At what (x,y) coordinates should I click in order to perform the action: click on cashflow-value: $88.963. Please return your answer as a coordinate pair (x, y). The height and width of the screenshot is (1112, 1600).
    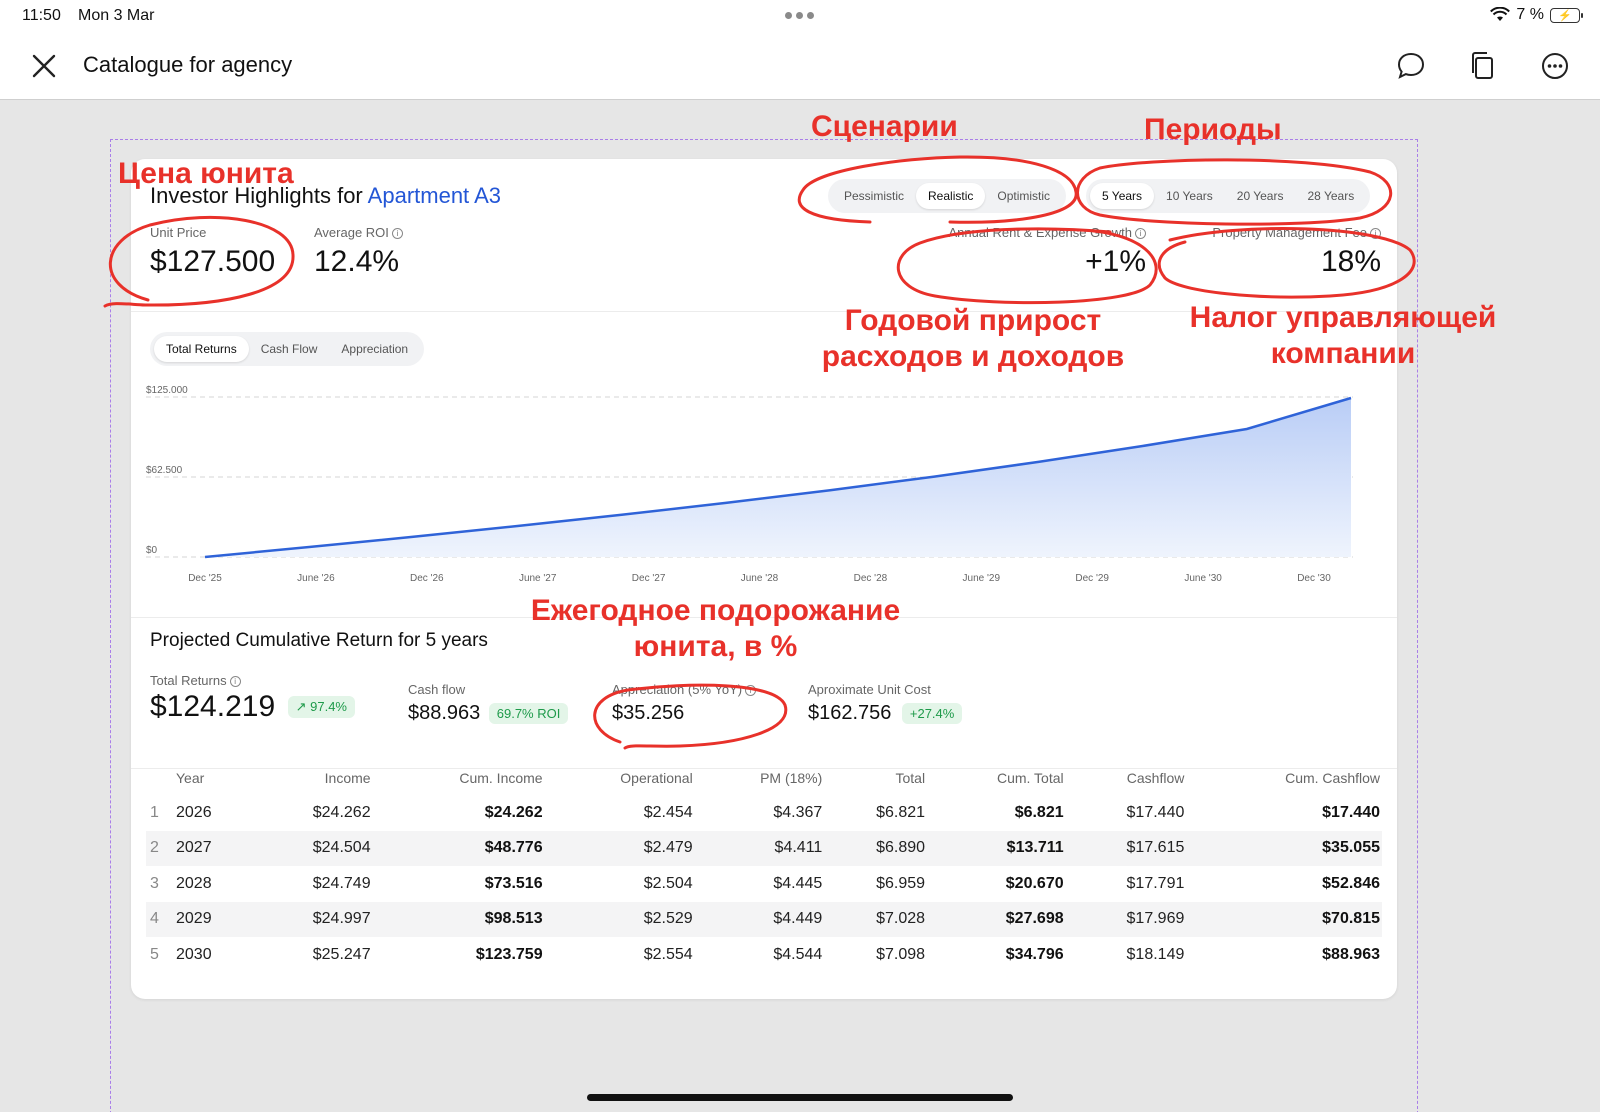
    Looking at the image, I should click on (444, 713).